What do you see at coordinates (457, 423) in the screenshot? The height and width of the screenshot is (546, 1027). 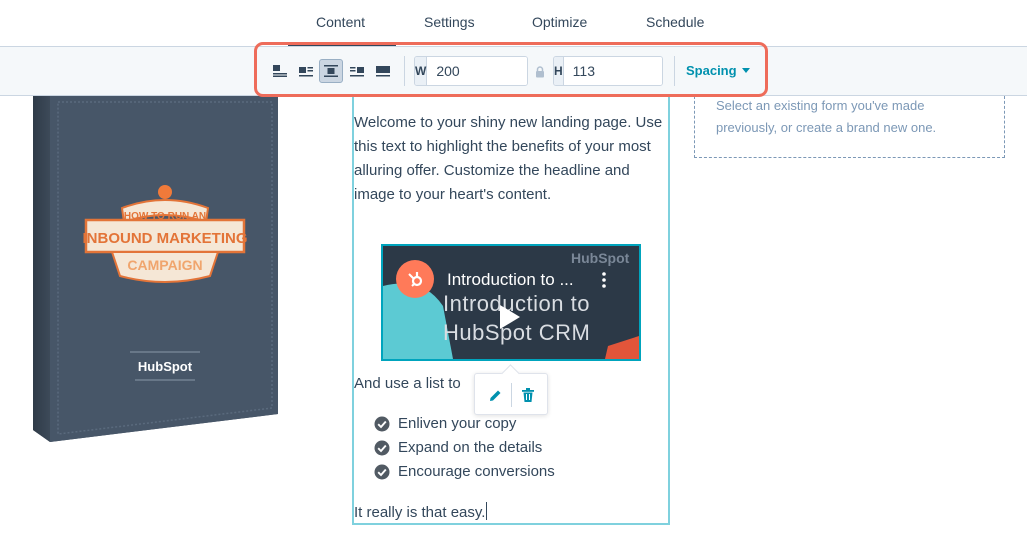 I see `list-item-text: Enliven your copy` at bounding box center [457, 423].